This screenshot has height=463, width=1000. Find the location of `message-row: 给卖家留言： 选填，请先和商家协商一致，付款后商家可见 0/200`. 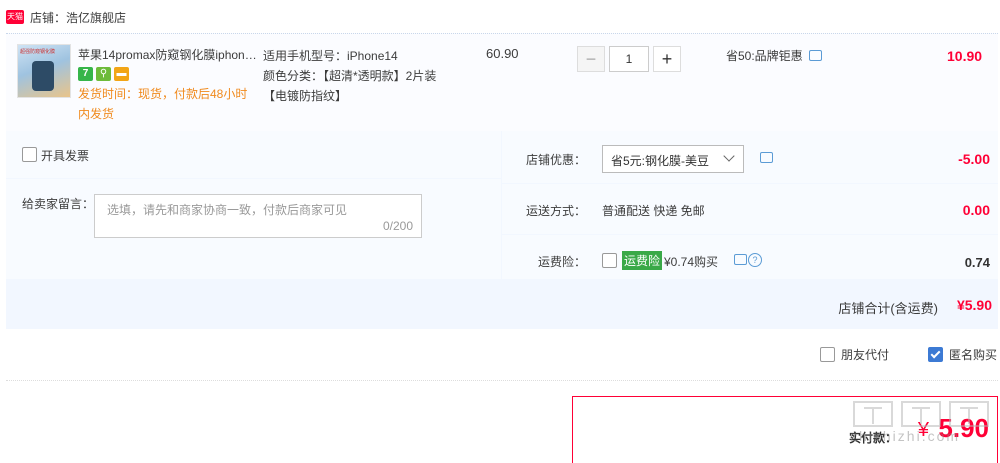

message-row: 给卖家留言： 选填，请先和商家协商一致，付款后商家可见 0/200 is located at coordinates (253, 229).